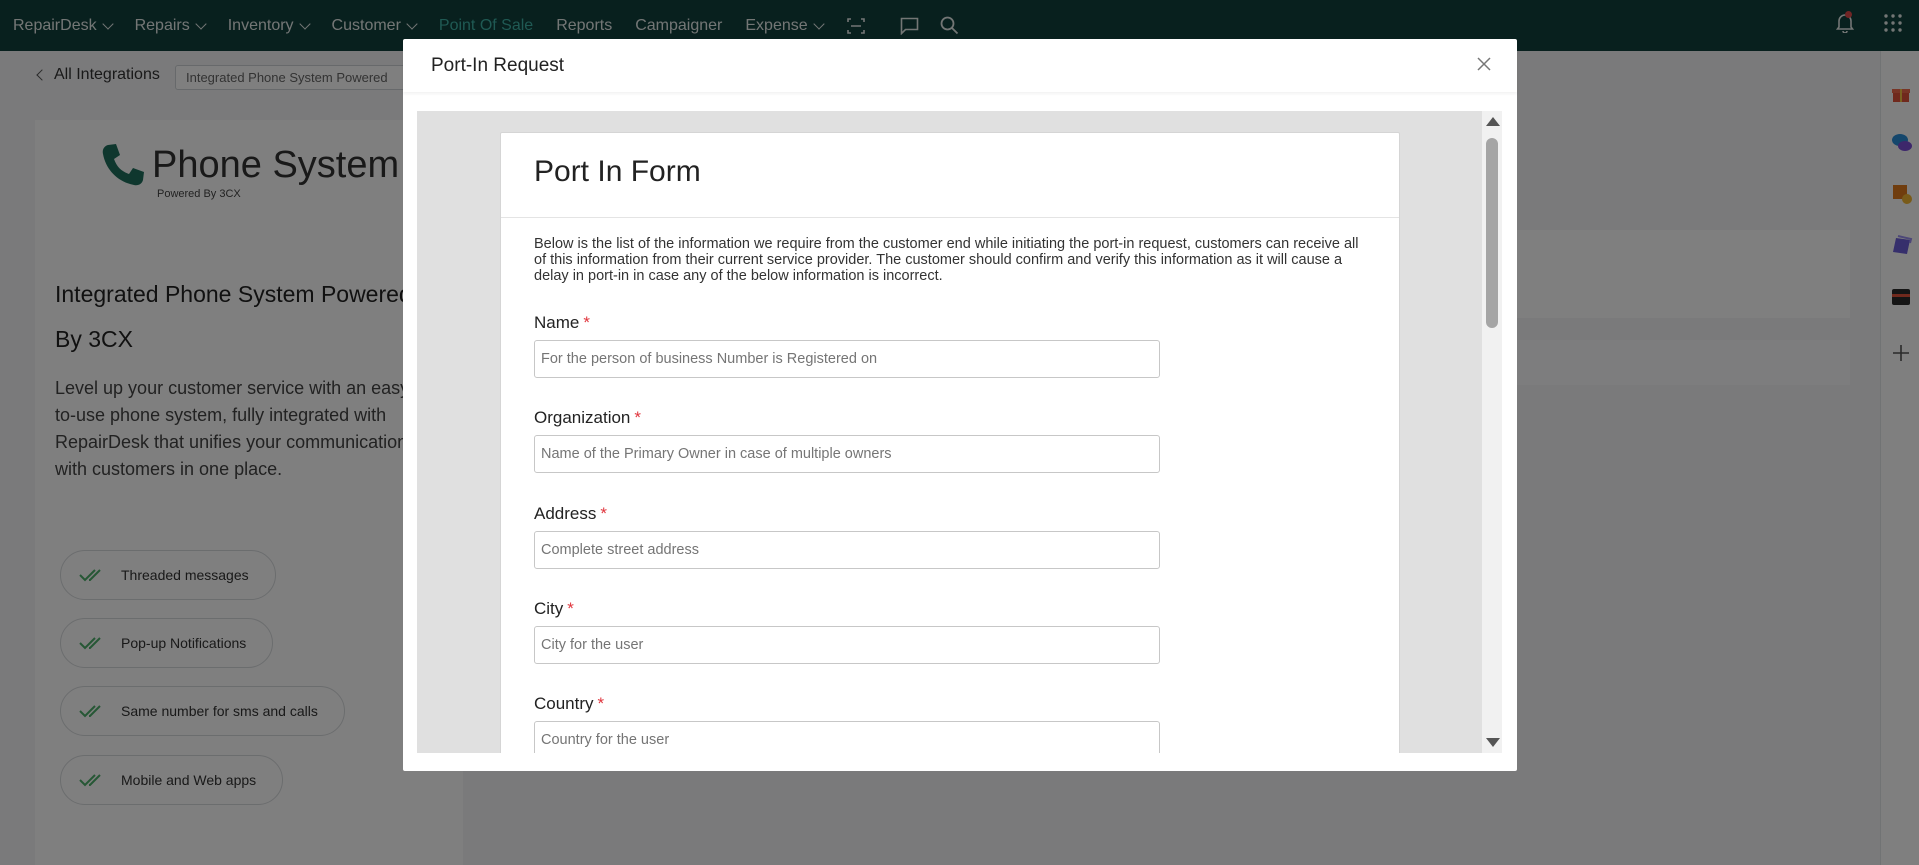  Describe the element at coordinates (554, 608) in the screenshot. I see `city-label: City *` at that location.